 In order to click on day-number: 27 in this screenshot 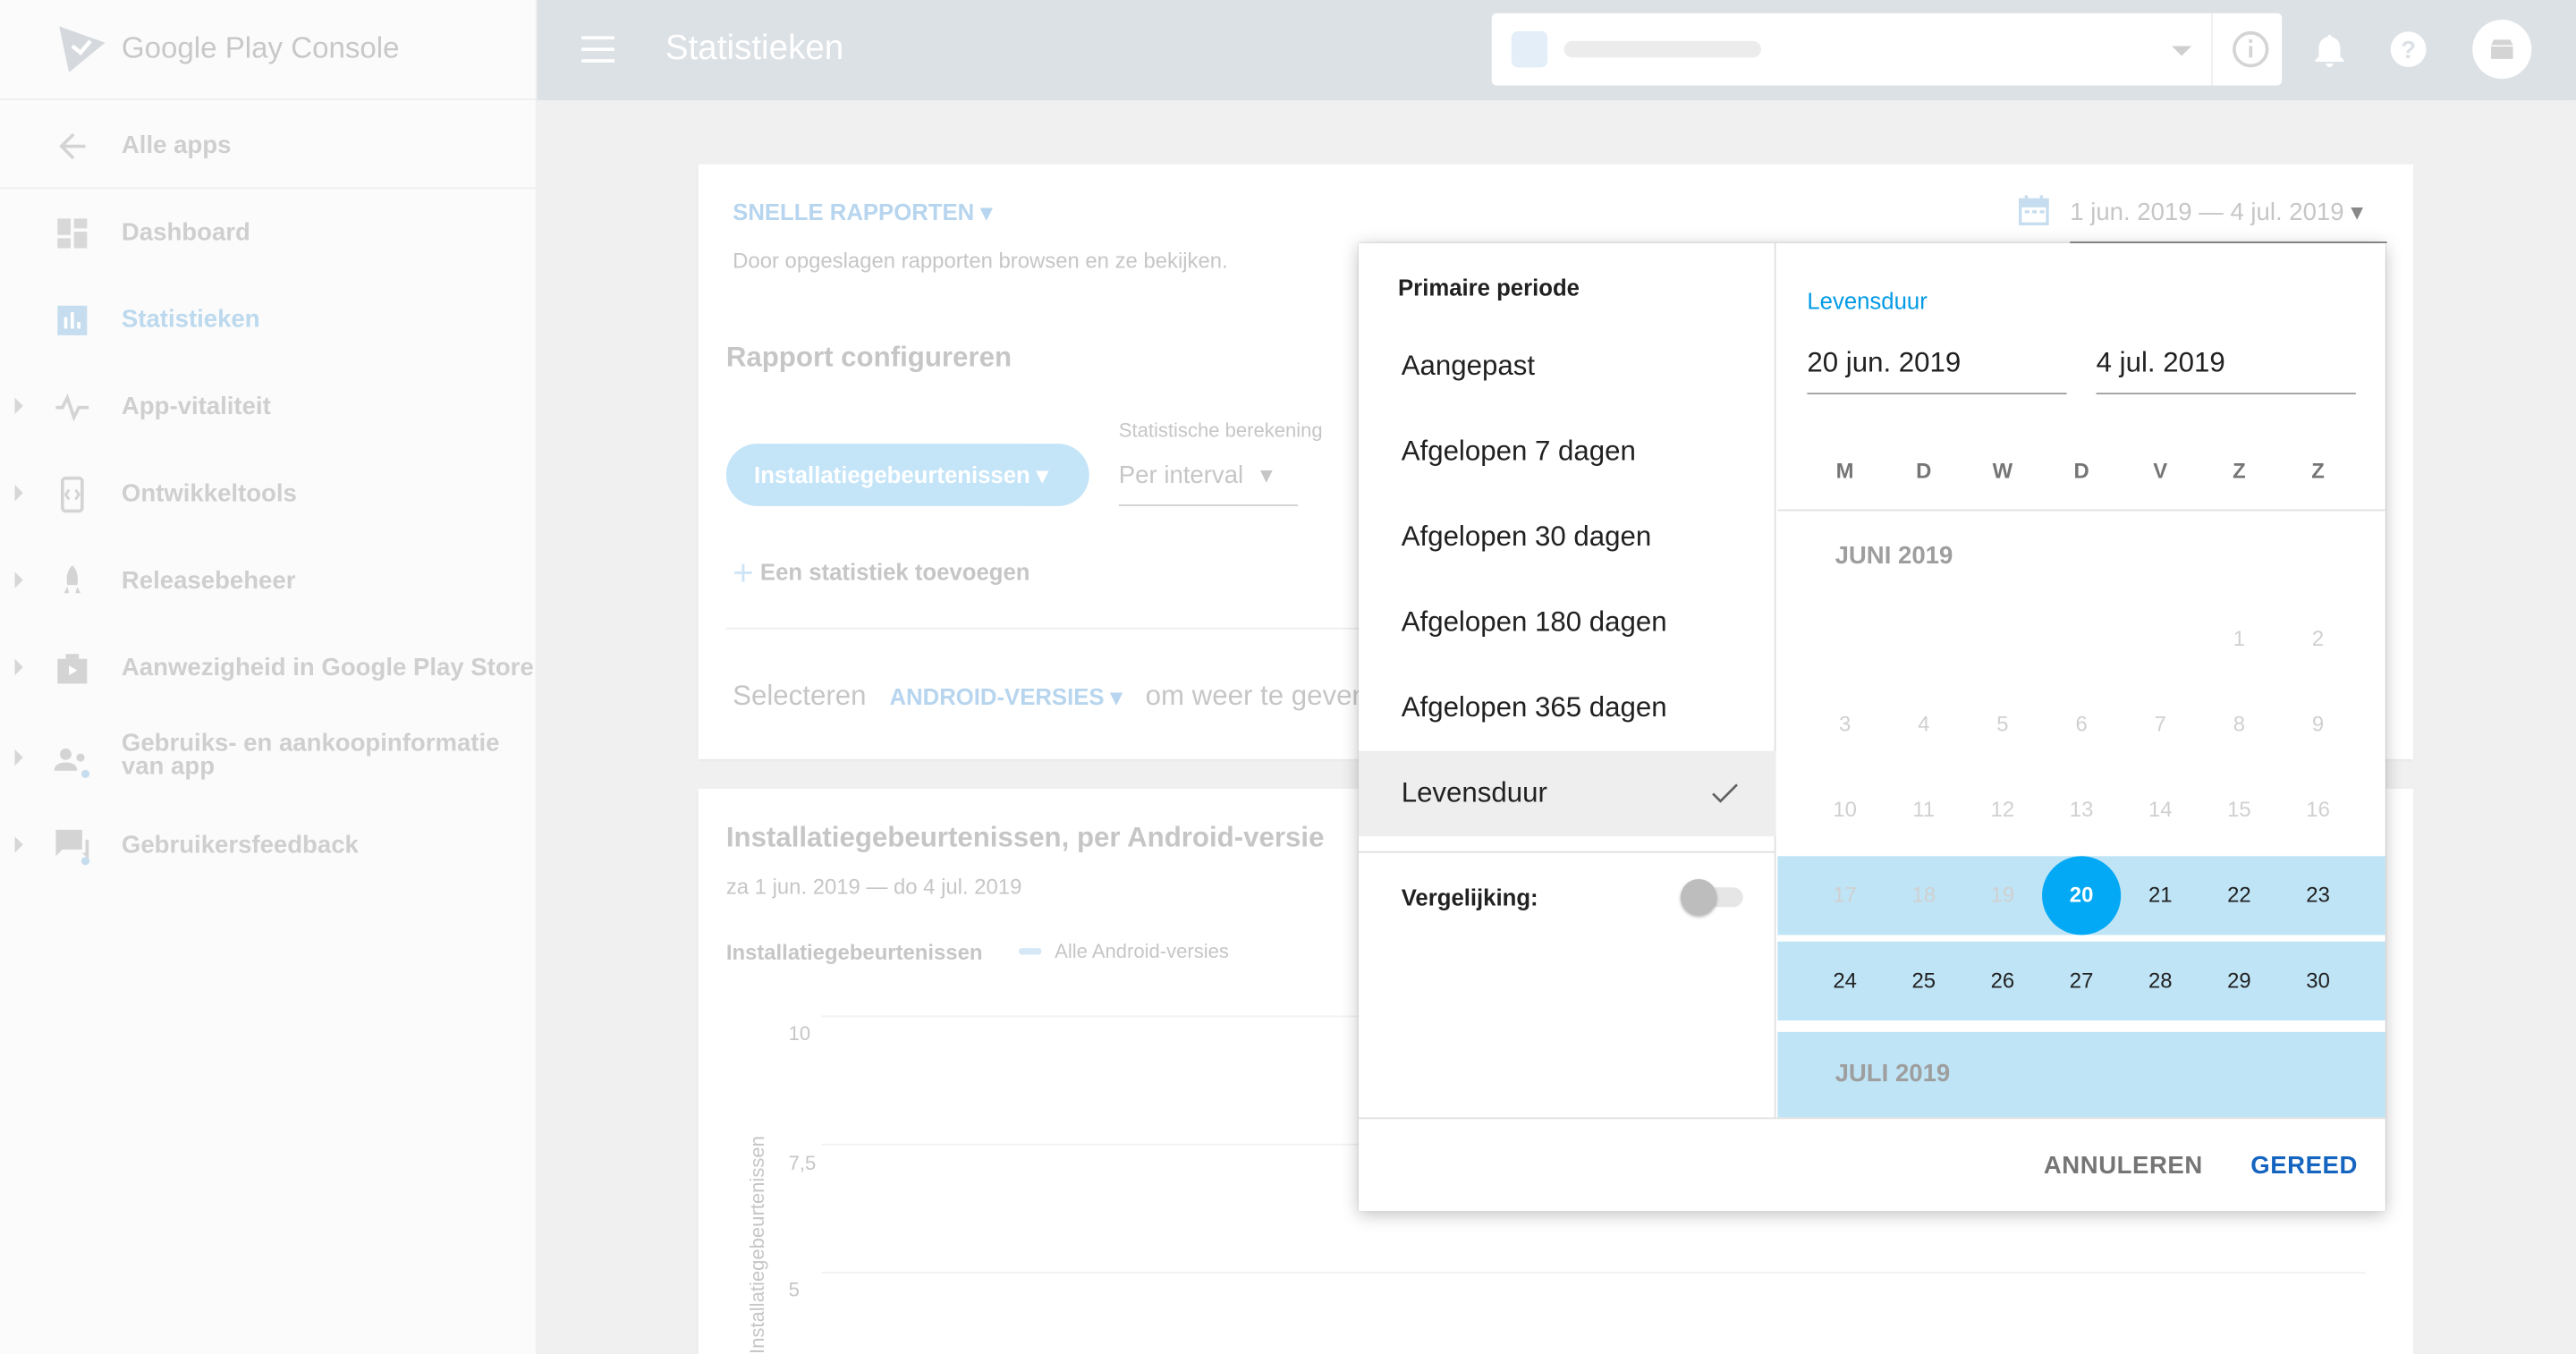, I will do `click(2081, 981)`.